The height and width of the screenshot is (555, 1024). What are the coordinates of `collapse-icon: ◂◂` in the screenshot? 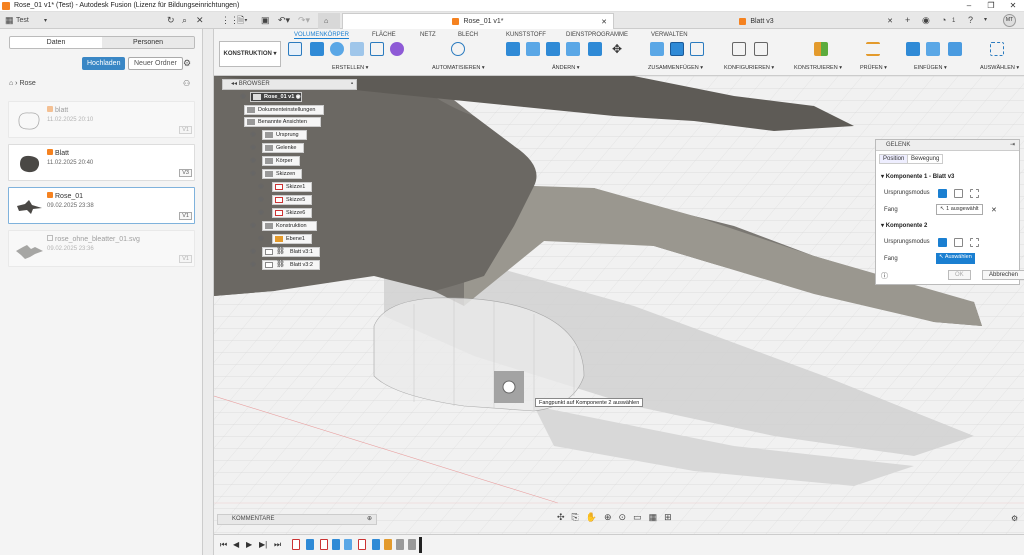 It's located at (235, 84).